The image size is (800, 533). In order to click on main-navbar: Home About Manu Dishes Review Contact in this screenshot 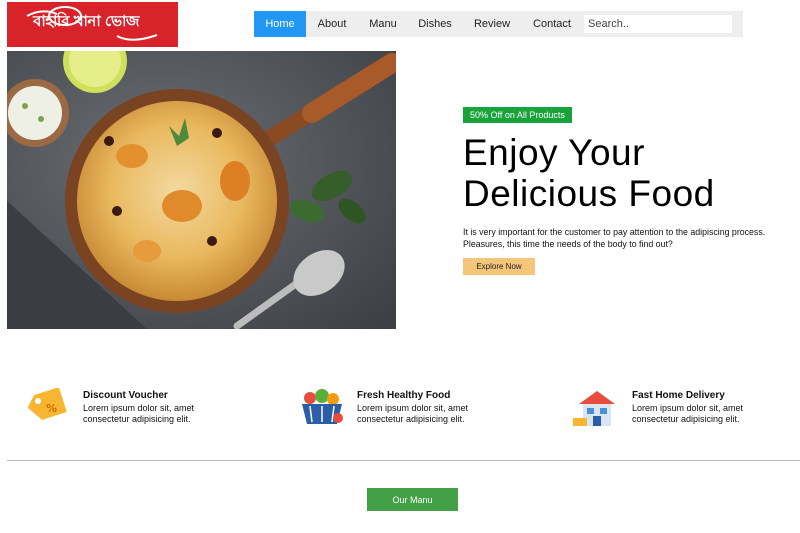, I will do `click(498, 24)`.